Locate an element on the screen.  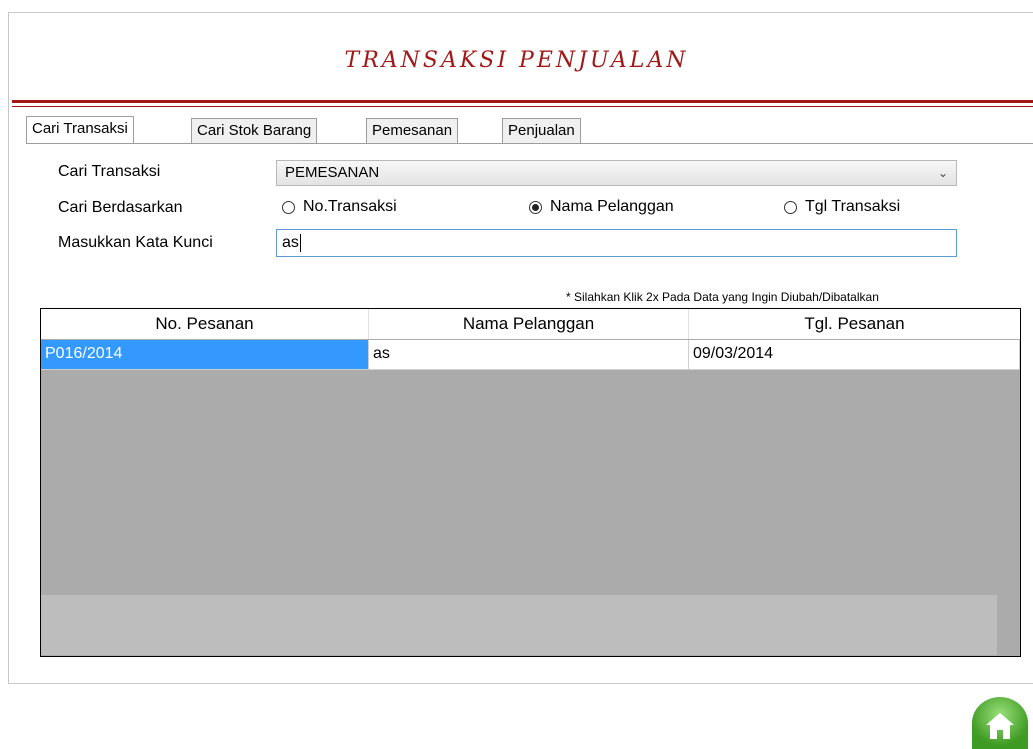
kata-kunci-label: Masukkan Kata Kunci is located at coordinates (135, 242).